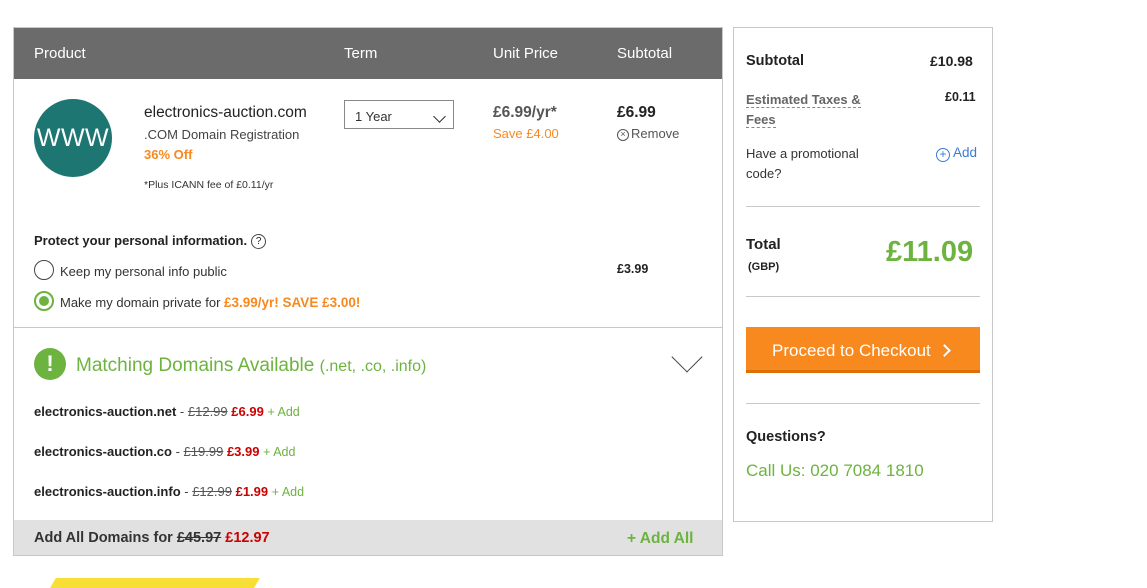  What do you see at coordinates (168, 154) in the screenshot?
I see `discount-badge: 36% Off` at bounding box center [168, 154].